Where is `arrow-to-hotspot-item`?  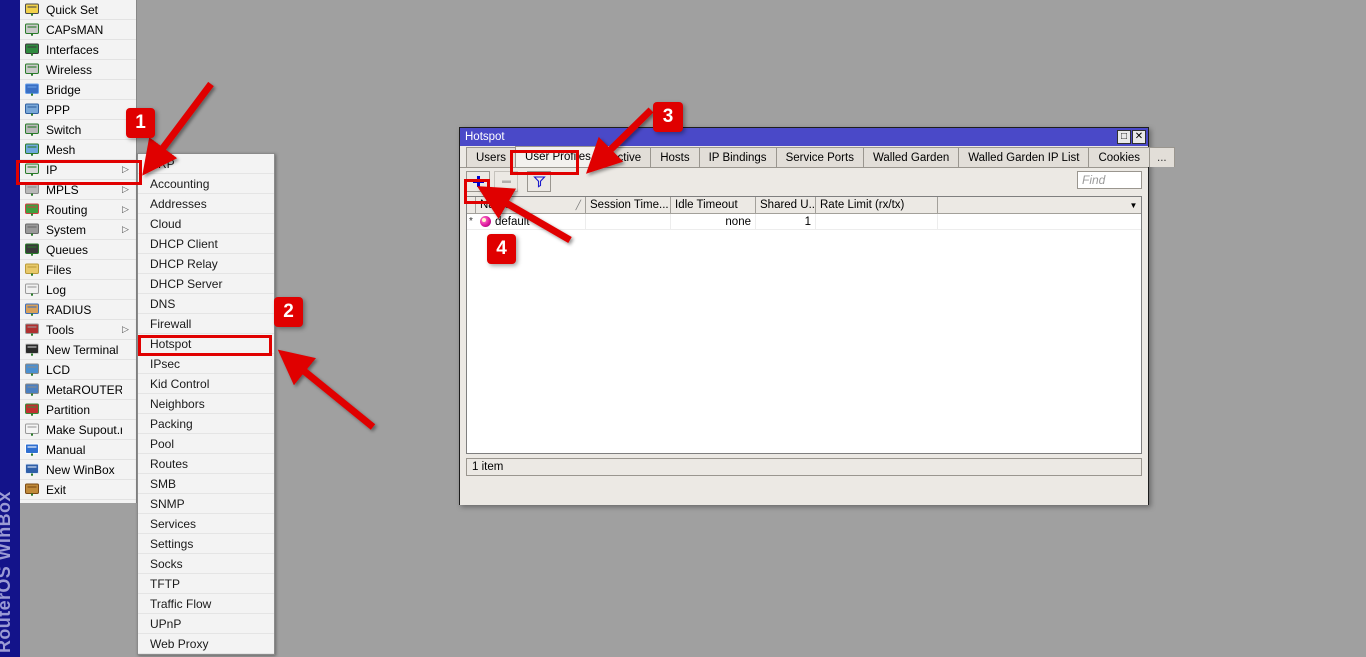
arrow-to-hotspot-item is located at coordinates (326, 389).